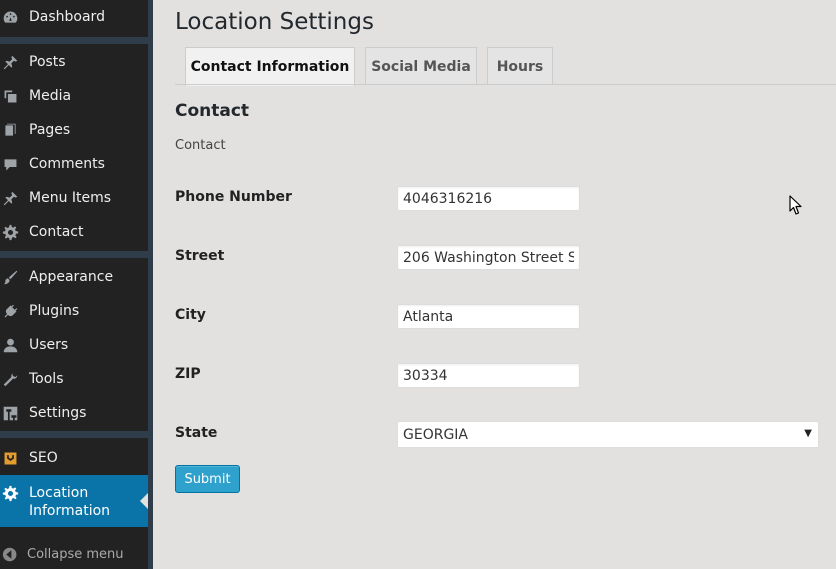 Image resolution: width=836 pixels, height=569 pixels. I want to click on section-description: Contact, so click(200, 145).